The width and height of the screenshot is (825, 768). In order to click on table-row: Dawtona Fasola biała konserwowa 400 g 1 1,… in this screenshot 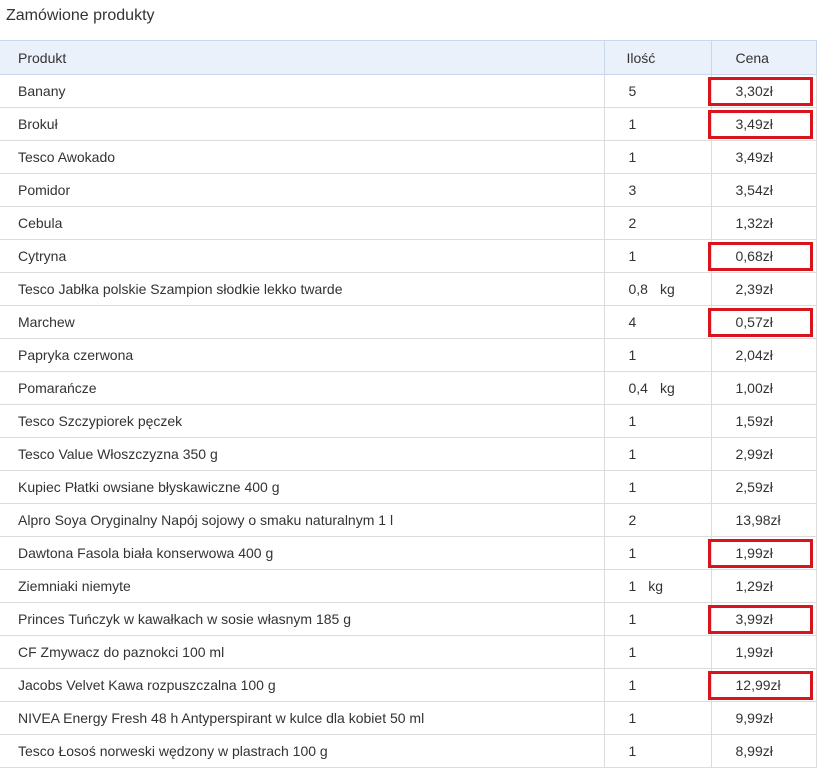, I will do `click(408, 553)`.